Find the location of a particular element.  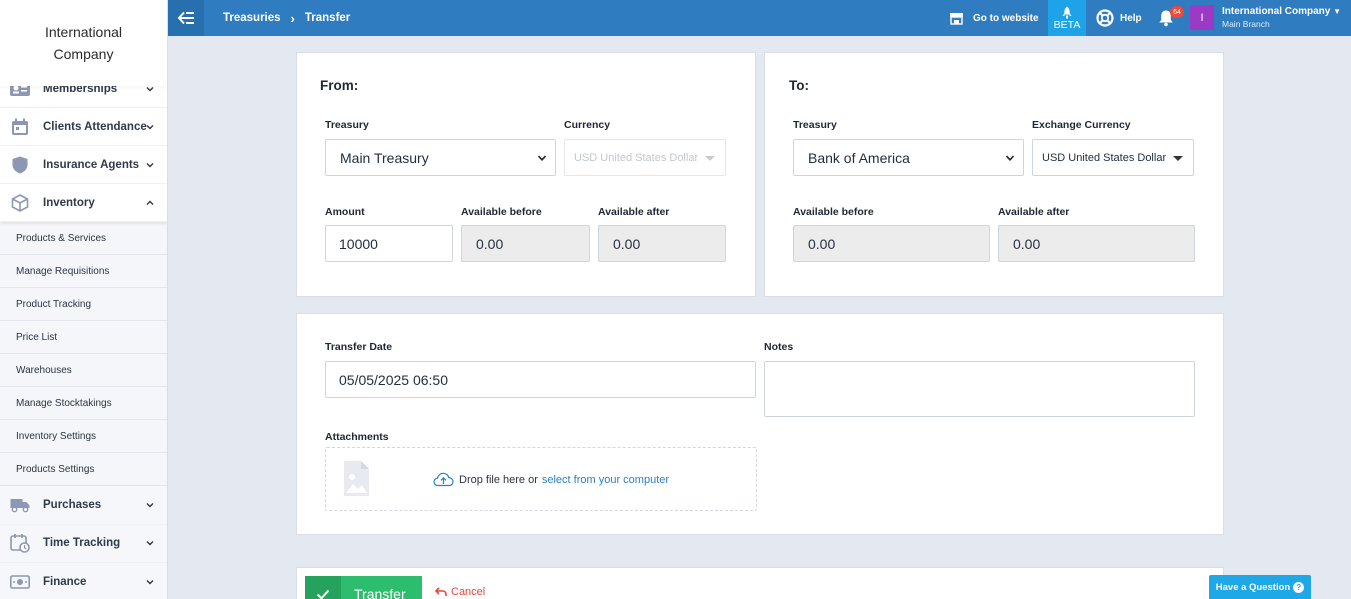

user-branch: Main Branch is located at coordinates (1246, 24).